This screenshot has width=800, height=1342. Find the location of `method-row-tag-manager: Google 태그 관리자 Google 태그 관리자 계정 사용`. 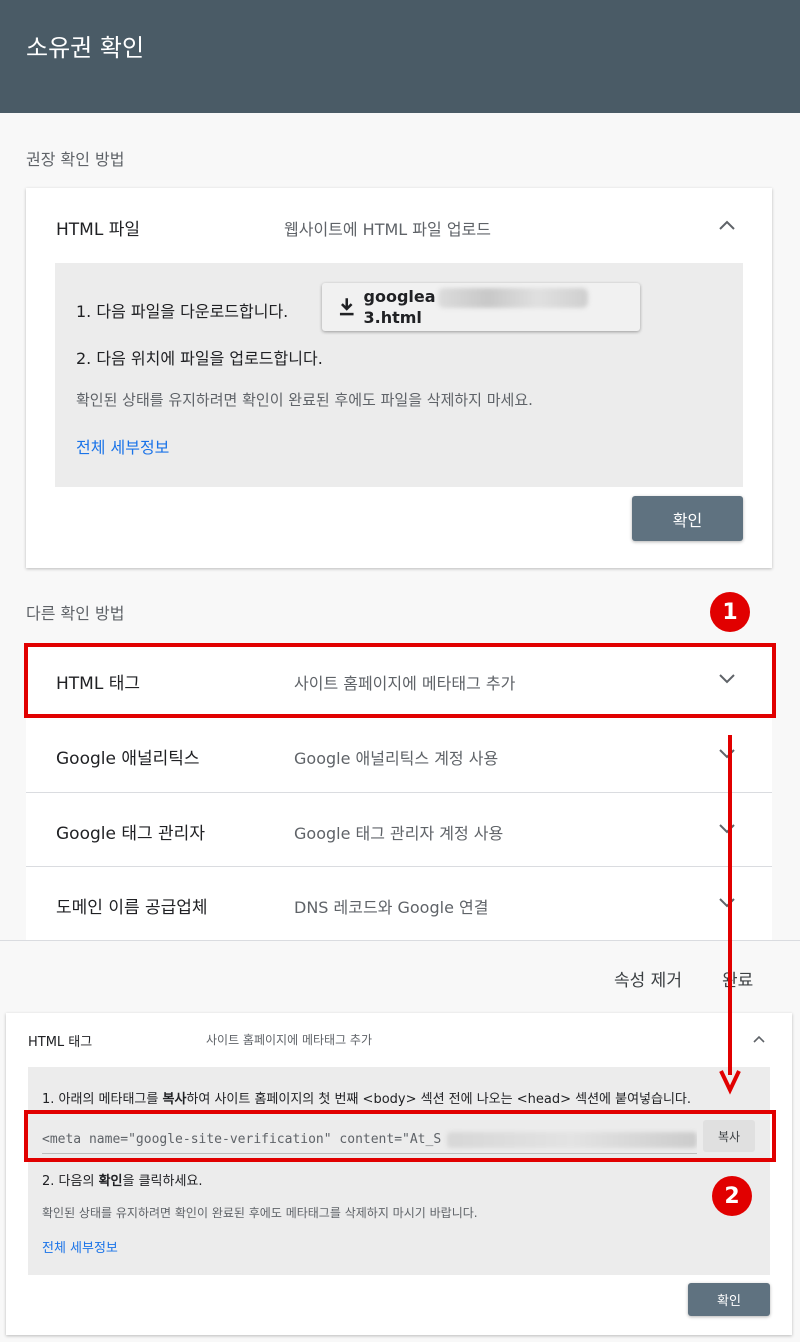

method-row-tag-manager: Google 태그 관리자 Google 태그 관리자 계정 사용 is located at coordinates (399, 830).